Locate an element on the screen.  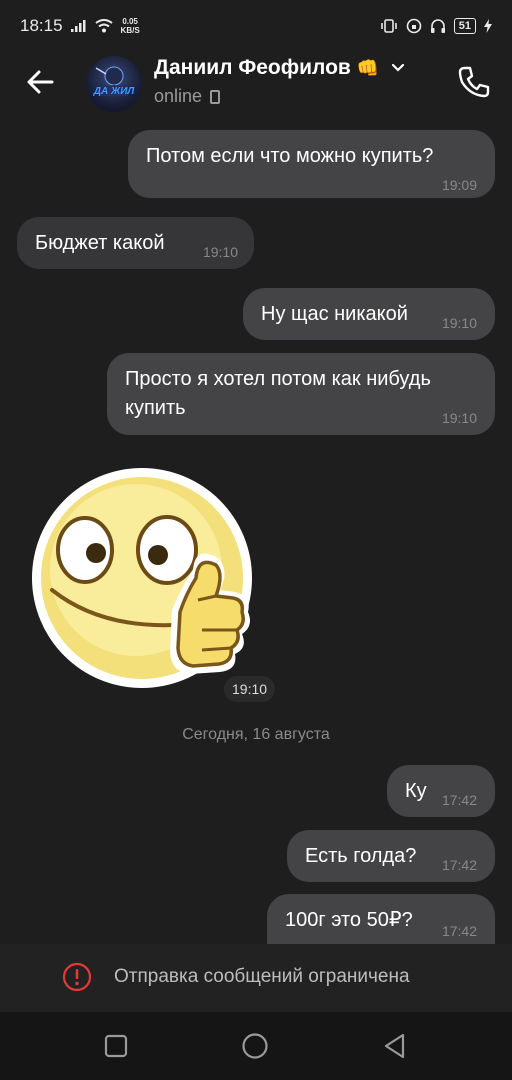
message-bubble-outgoing: Ну щас никакой 19:10 is located at coordinates (369, 314).